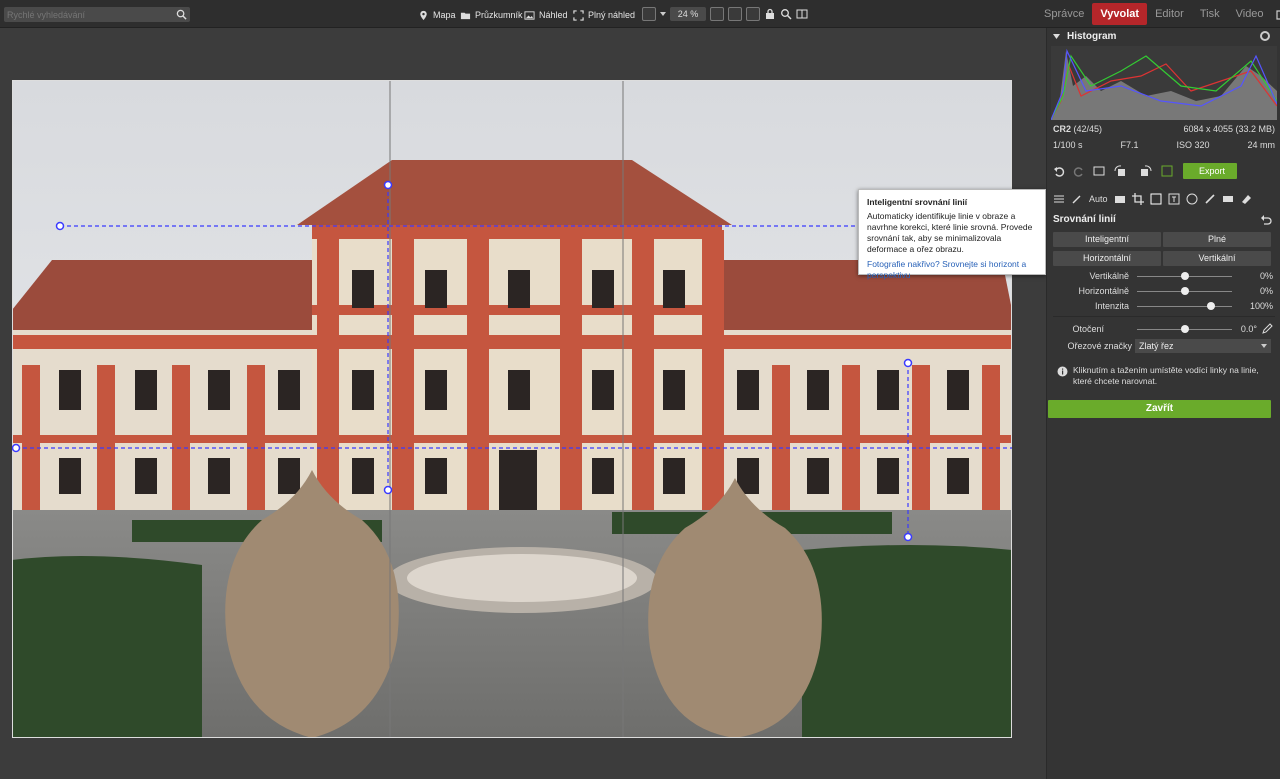 This screenshot has height=779, width=1280. Describe the element at coordinates (1084, 219) in the screenshot. I see `section-title: Srovnání linií` at that location.